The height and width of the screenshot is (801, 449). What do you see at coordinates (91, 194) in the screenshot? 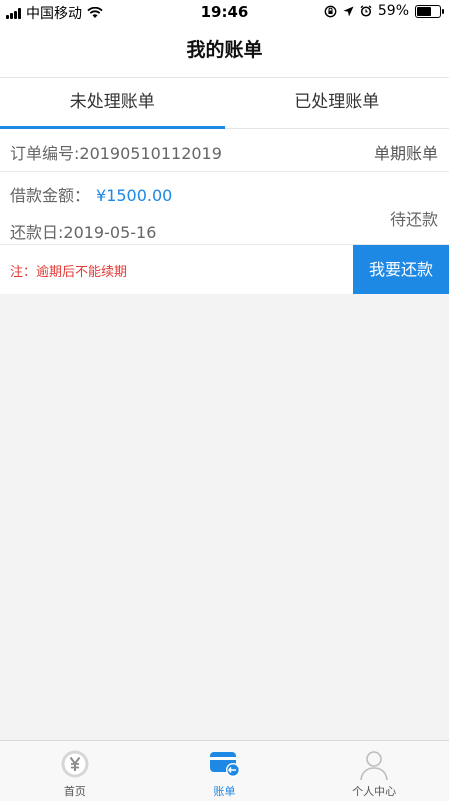
I see `loan-amount: 借款金额： ¥1500.00` at bounding box center [91, 194].